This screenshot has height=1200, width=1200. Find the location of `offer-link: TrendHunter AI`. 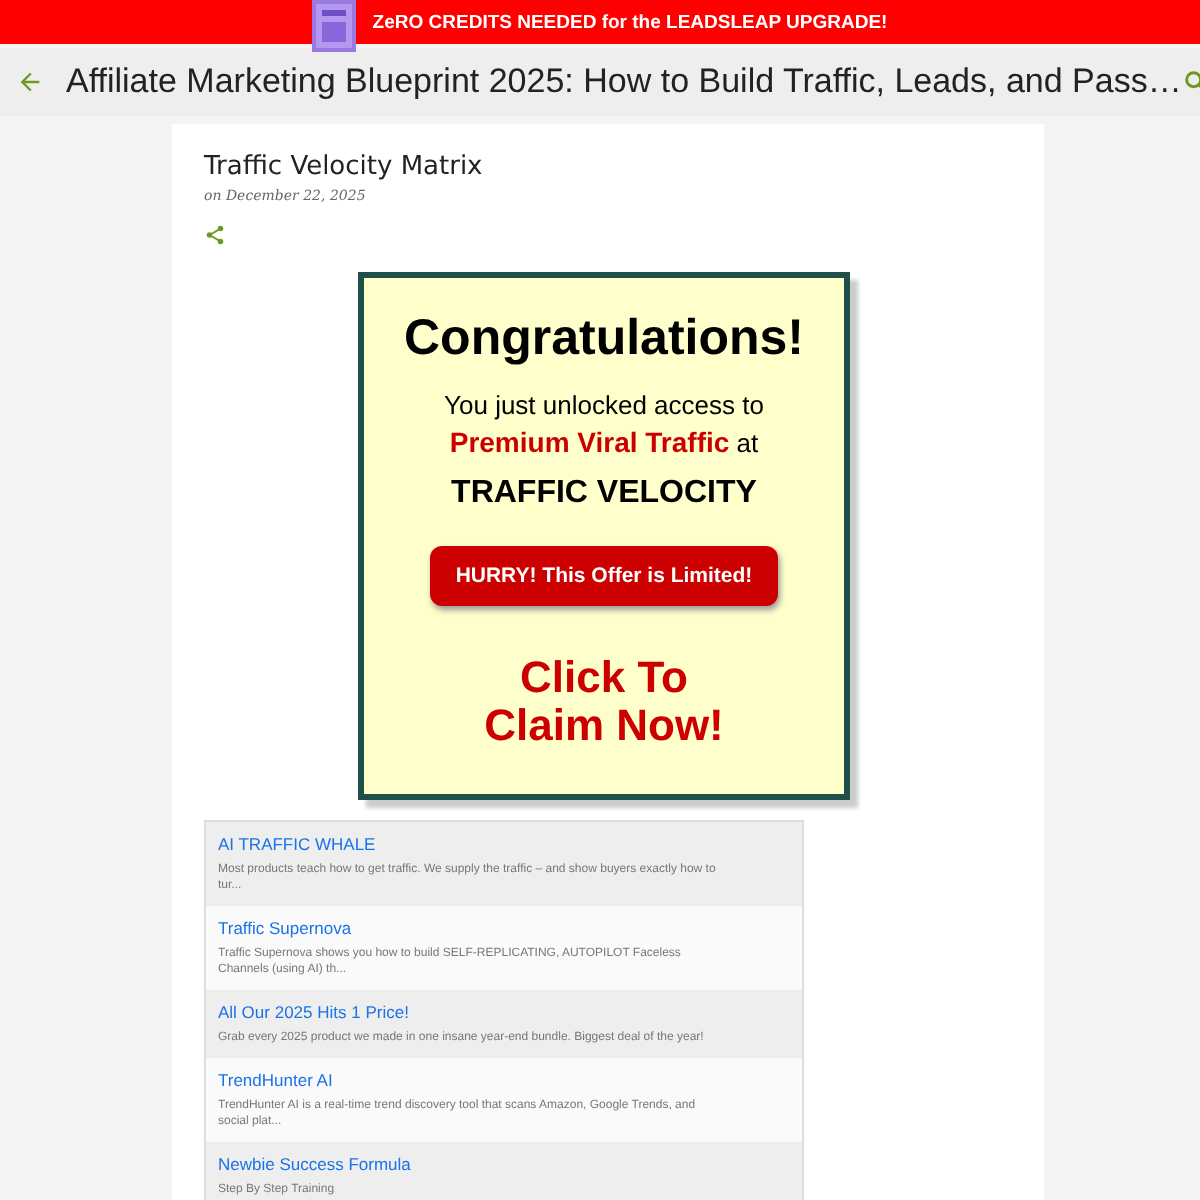

offer-link: TrendHunter AI is located at coordinates (470, 1080).